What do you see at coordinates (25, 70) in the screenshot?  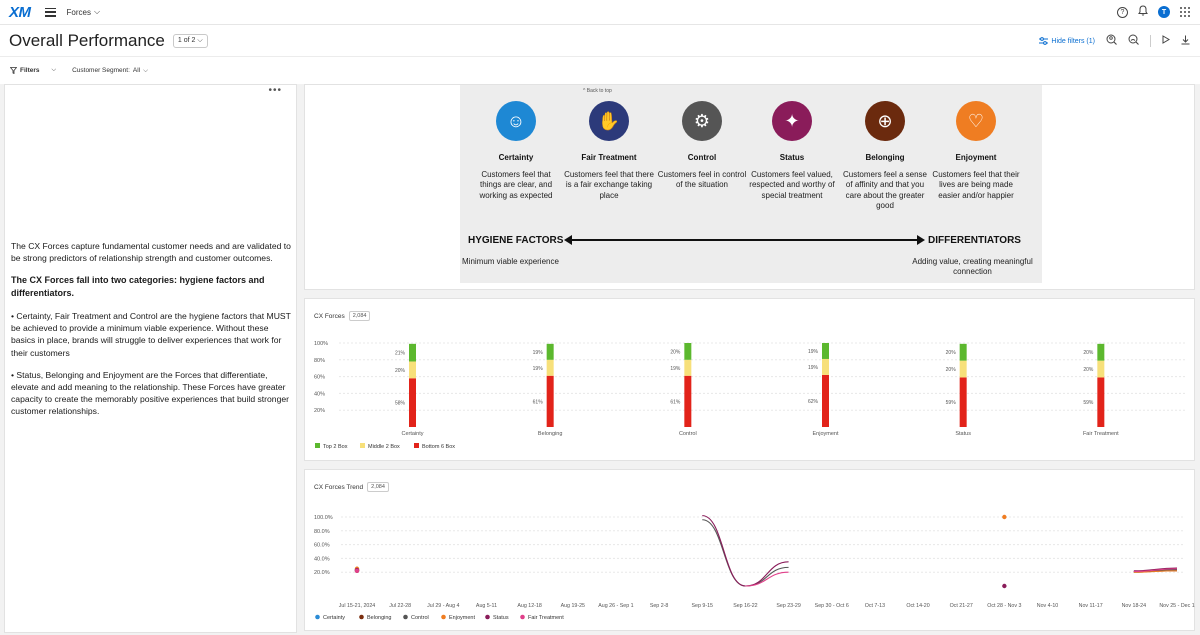 I see `filters-button: Filters` at bounding box center [25, 70].